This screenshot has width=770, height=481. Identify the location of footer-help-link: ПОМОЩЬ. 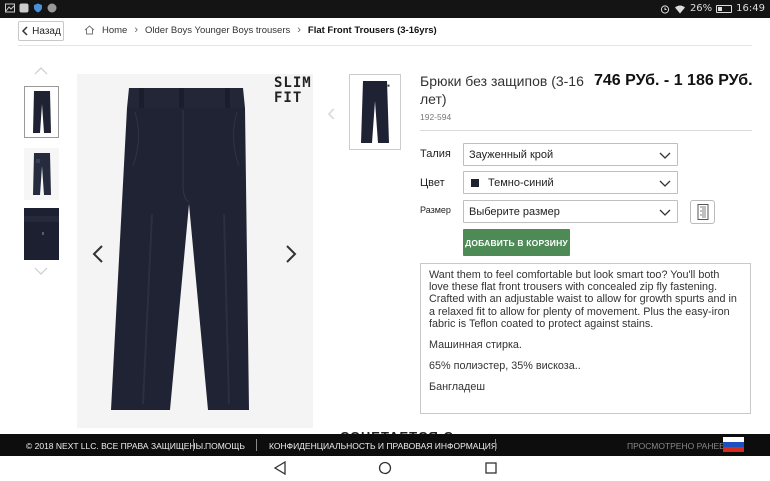
(225, 446).